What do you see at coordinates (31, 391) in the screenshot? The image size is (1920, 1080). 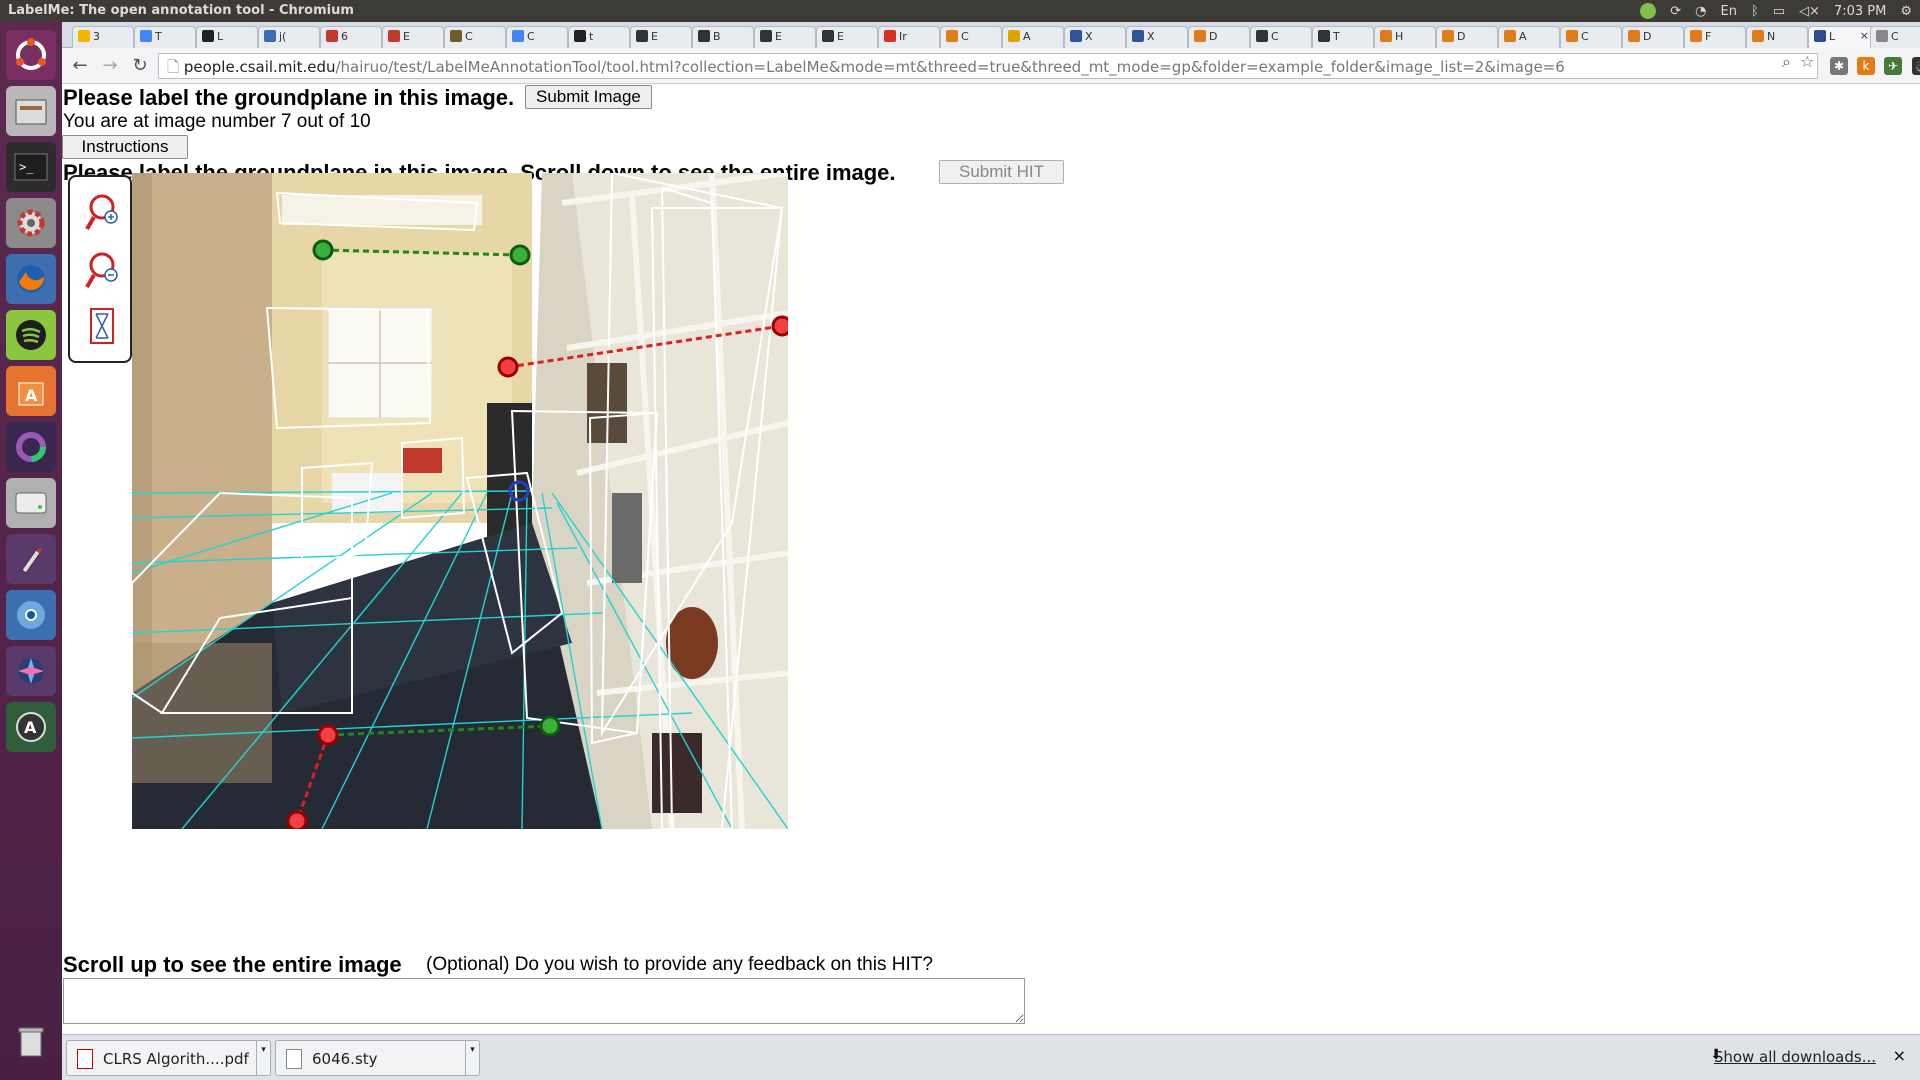 I see `software-center-icon: A` at bounding box center [31, 391].